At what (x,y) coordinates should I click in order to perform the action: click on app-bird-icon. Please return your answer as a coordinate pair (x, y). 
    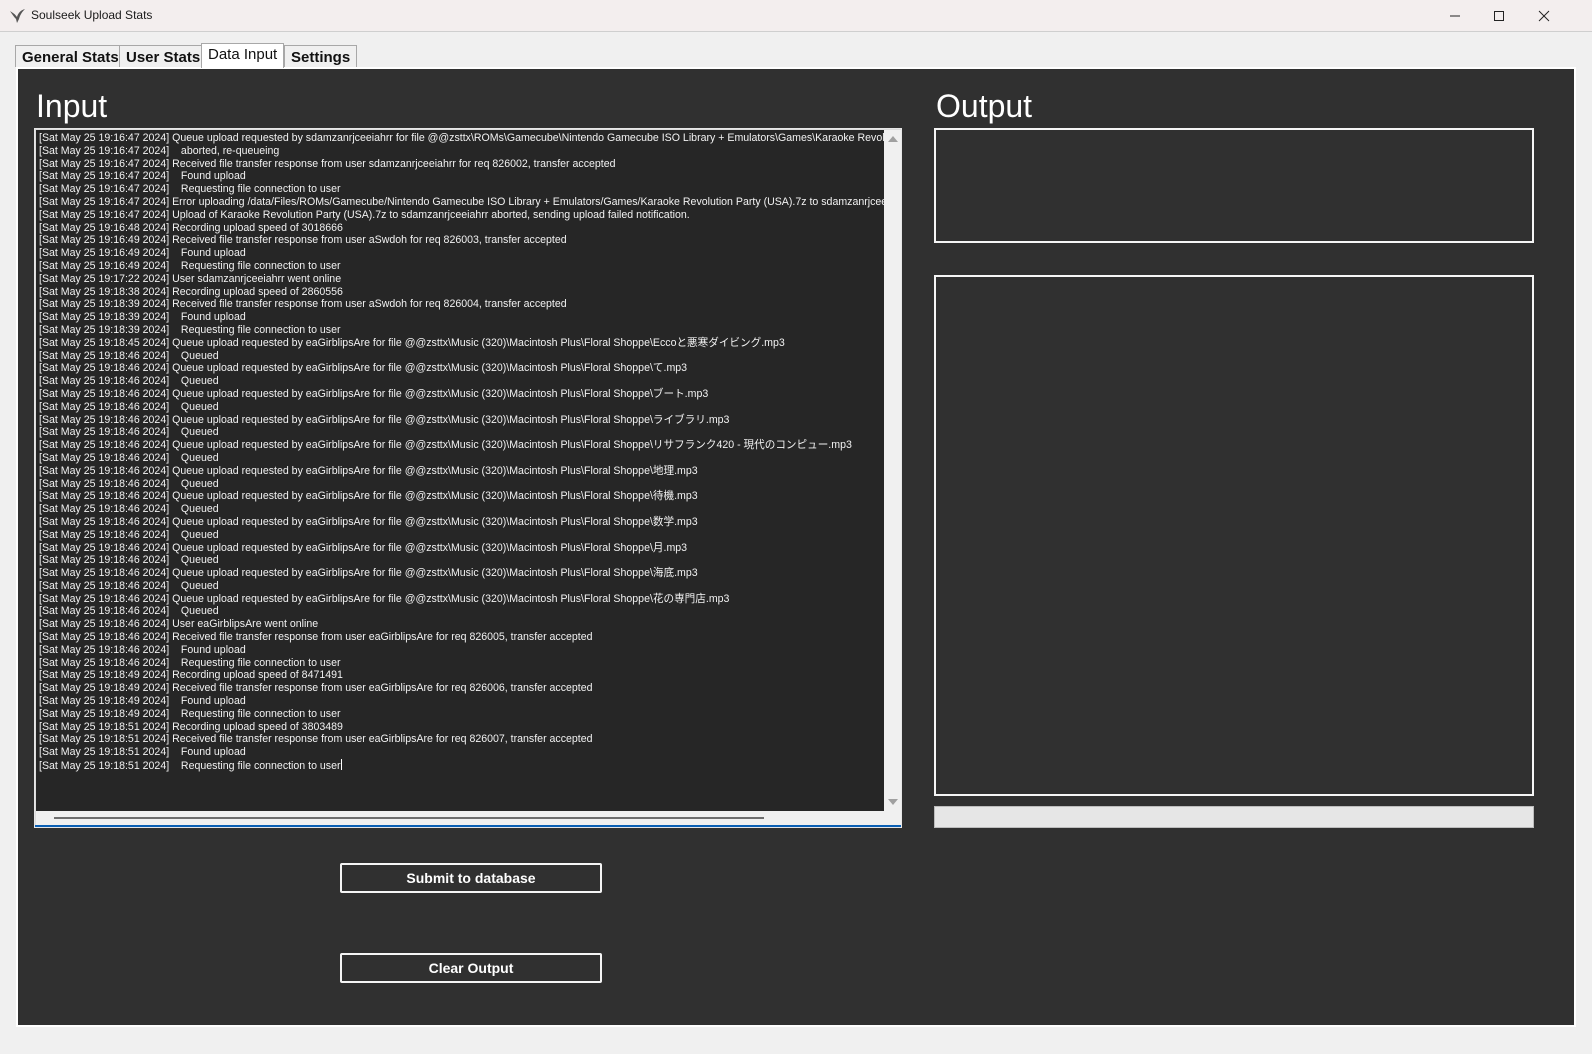
    Looking at the image, I should click on (17, 16).